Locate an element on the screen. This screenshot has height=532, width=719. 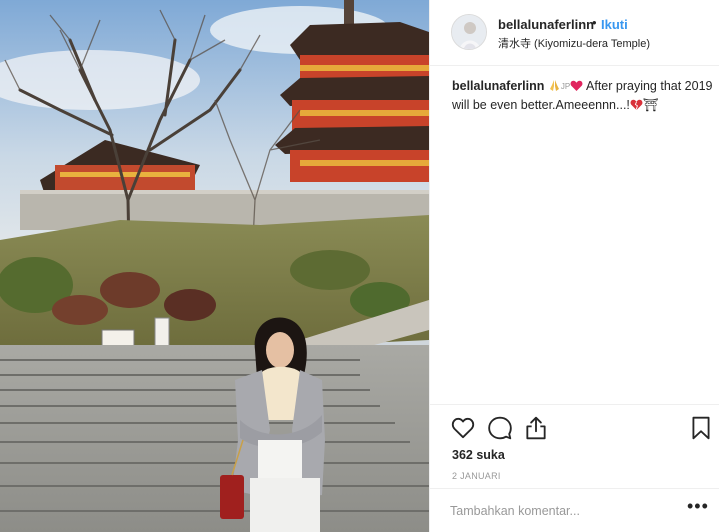
avatar is located at coordinates (469, 32).